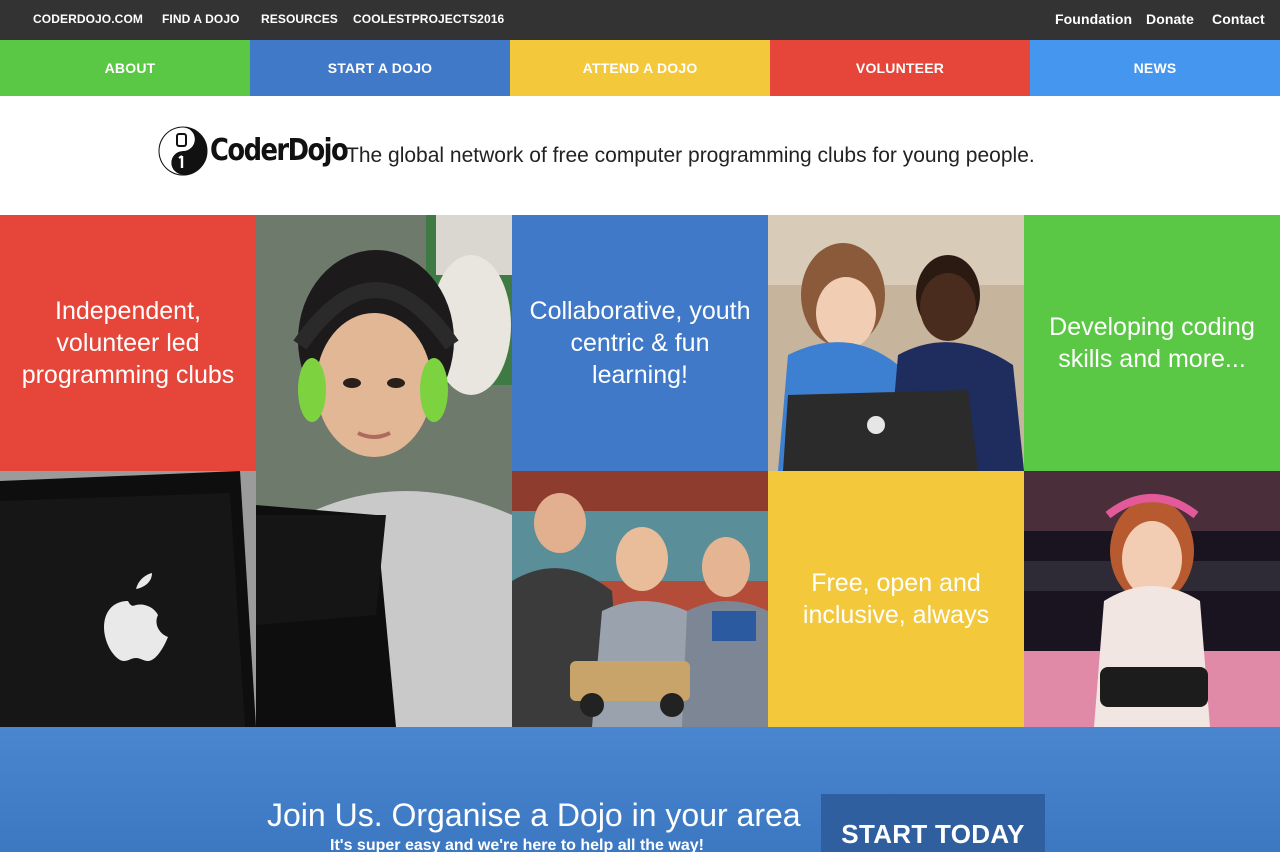  I want to click on photo-two-boys-laptop, so click(896, 343).